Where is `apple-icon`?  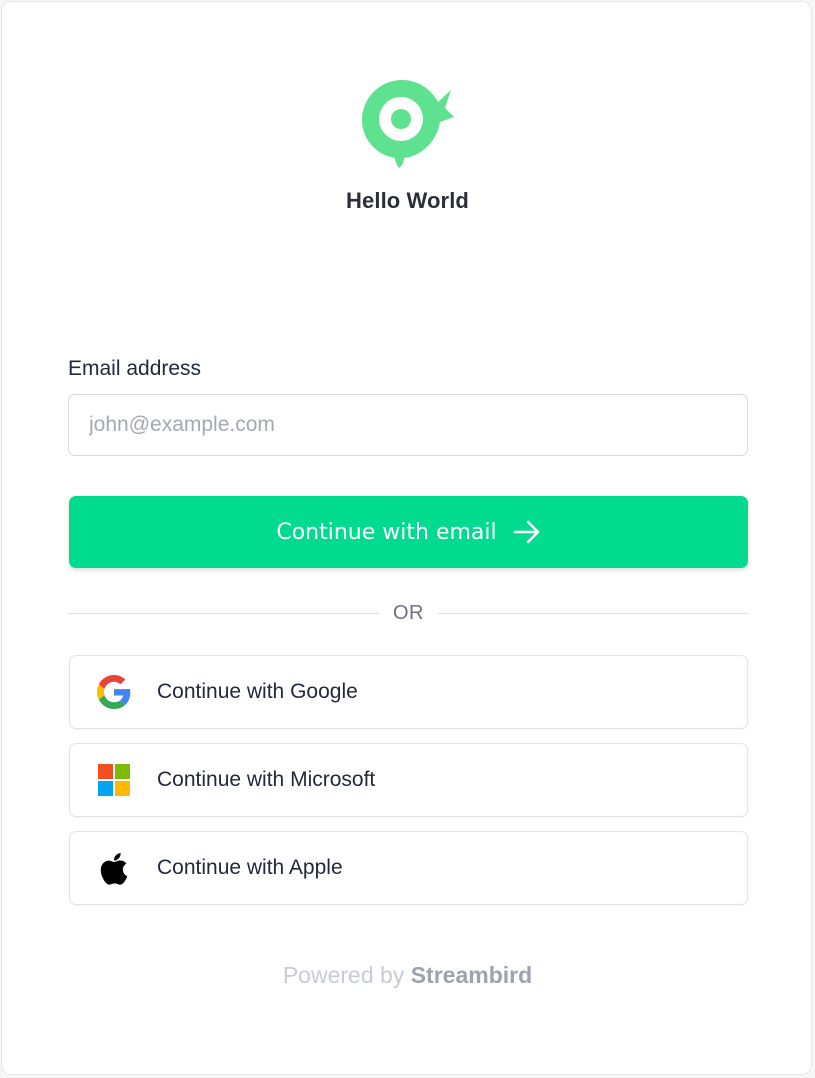
apple-icon is located at coordinates (114, 868).